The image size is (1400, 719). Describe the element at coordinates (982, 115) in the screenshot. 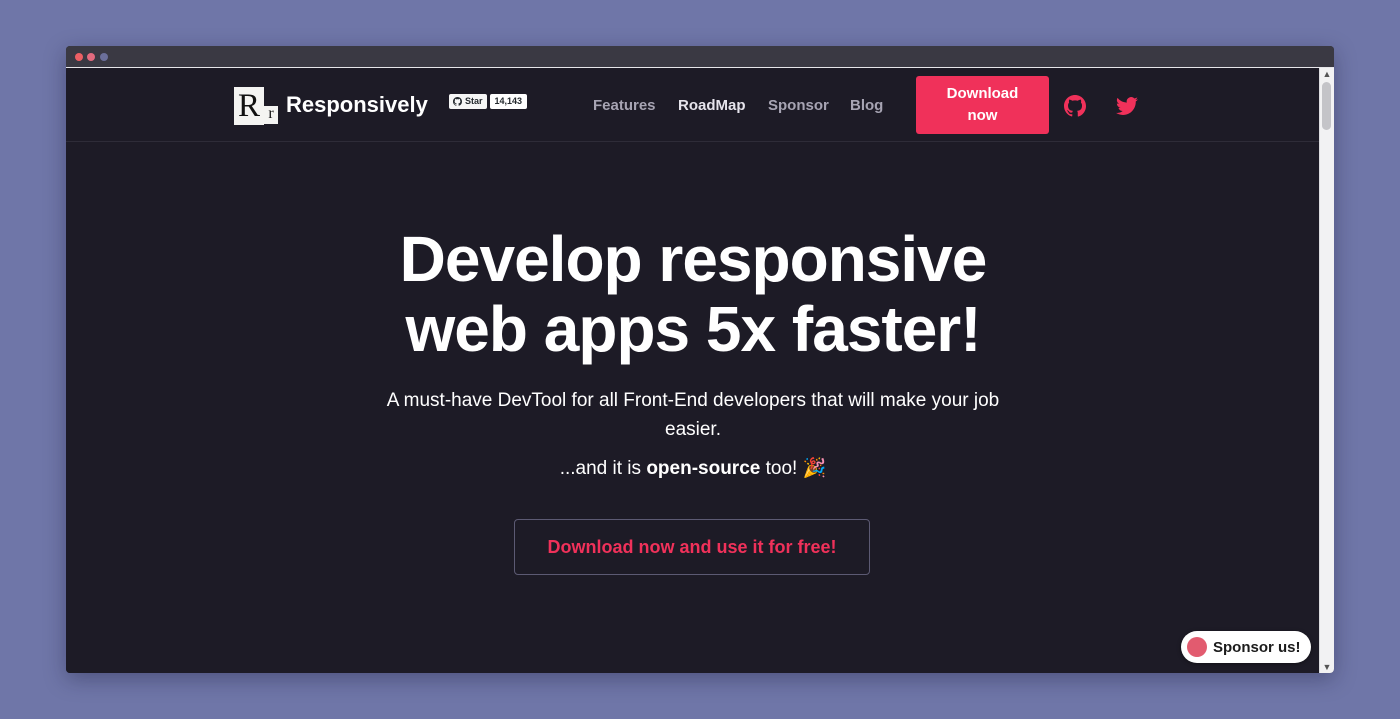

I see `download-button-line2: now` at that location.